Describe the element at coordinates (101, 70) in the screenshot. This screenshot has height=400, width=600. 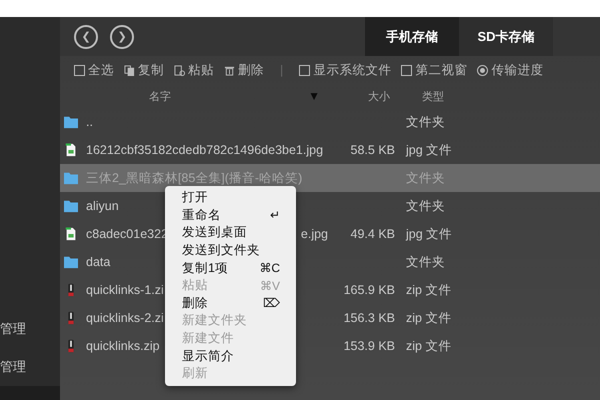
I see `option-label: 全选` at that location.